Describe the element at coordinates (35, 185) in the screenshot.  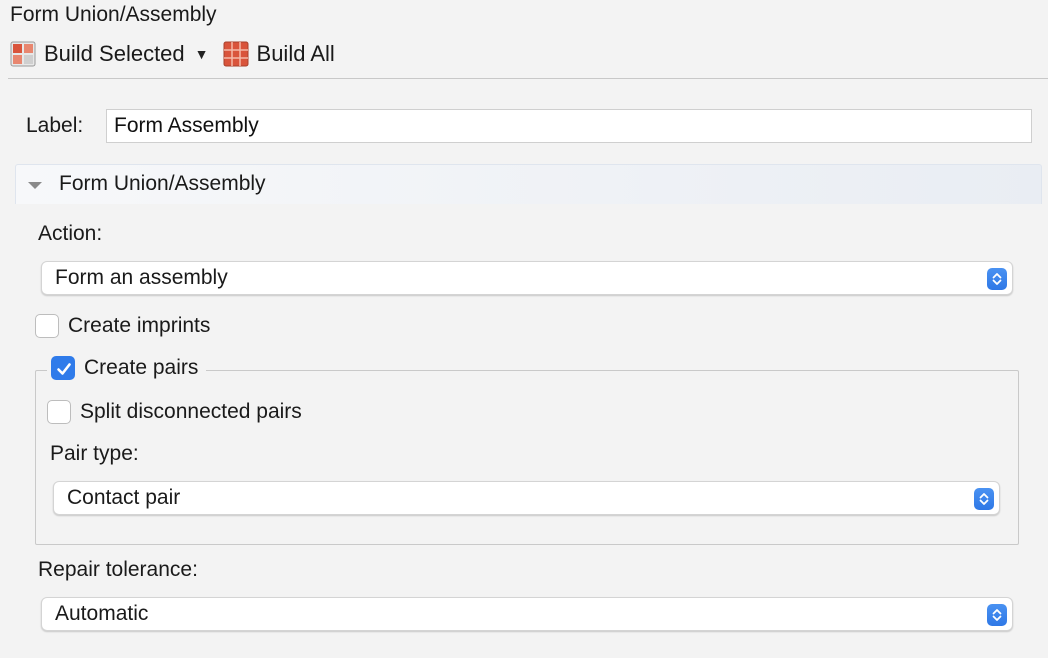
I see `collapse-caret-icon` at that location.